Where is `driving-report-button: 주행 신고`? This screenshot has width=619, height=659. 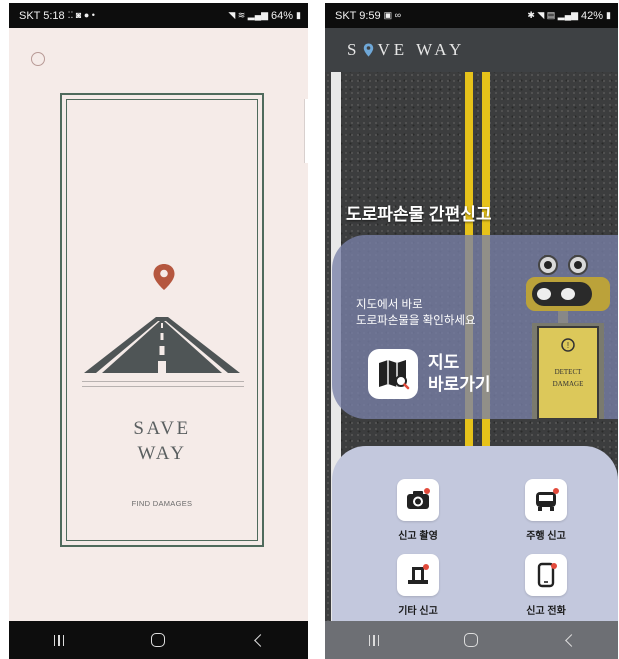
driving-report-button: 주행 신고 is located at coordinates (546, 510).